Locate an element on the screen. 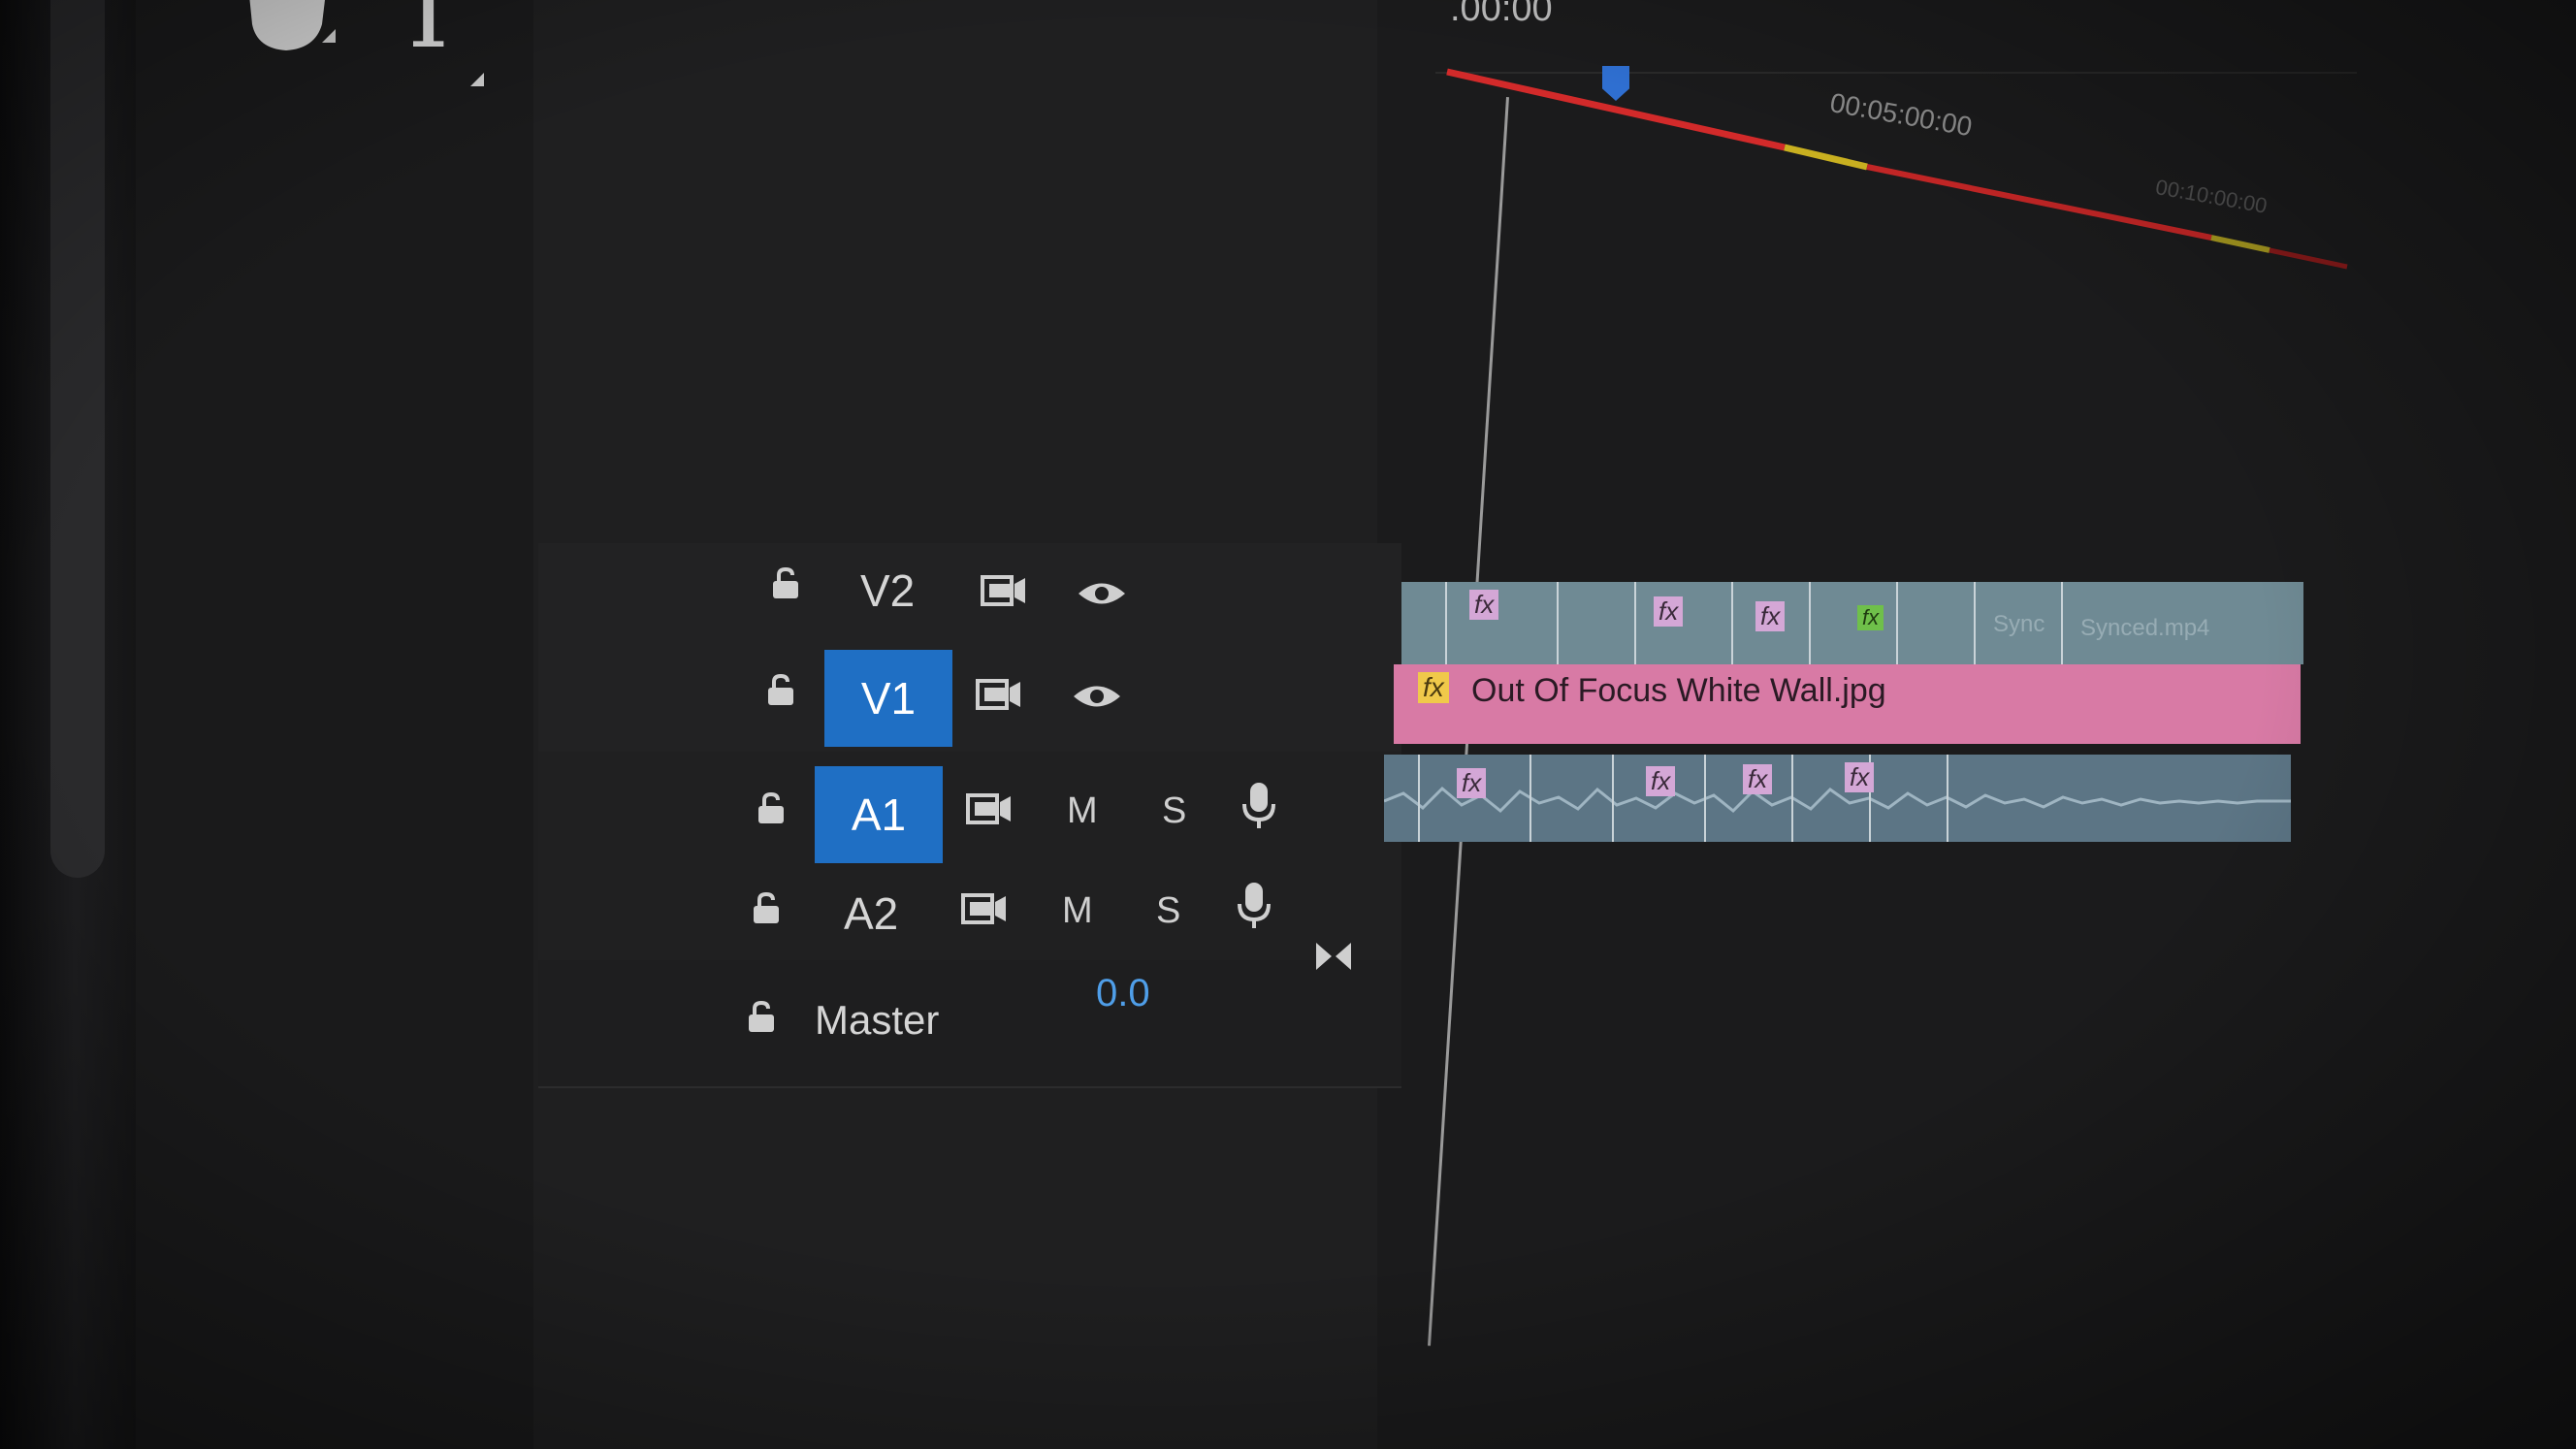 The image size is (2576, 1449). hand-icon is located at coordinates (286, 29).